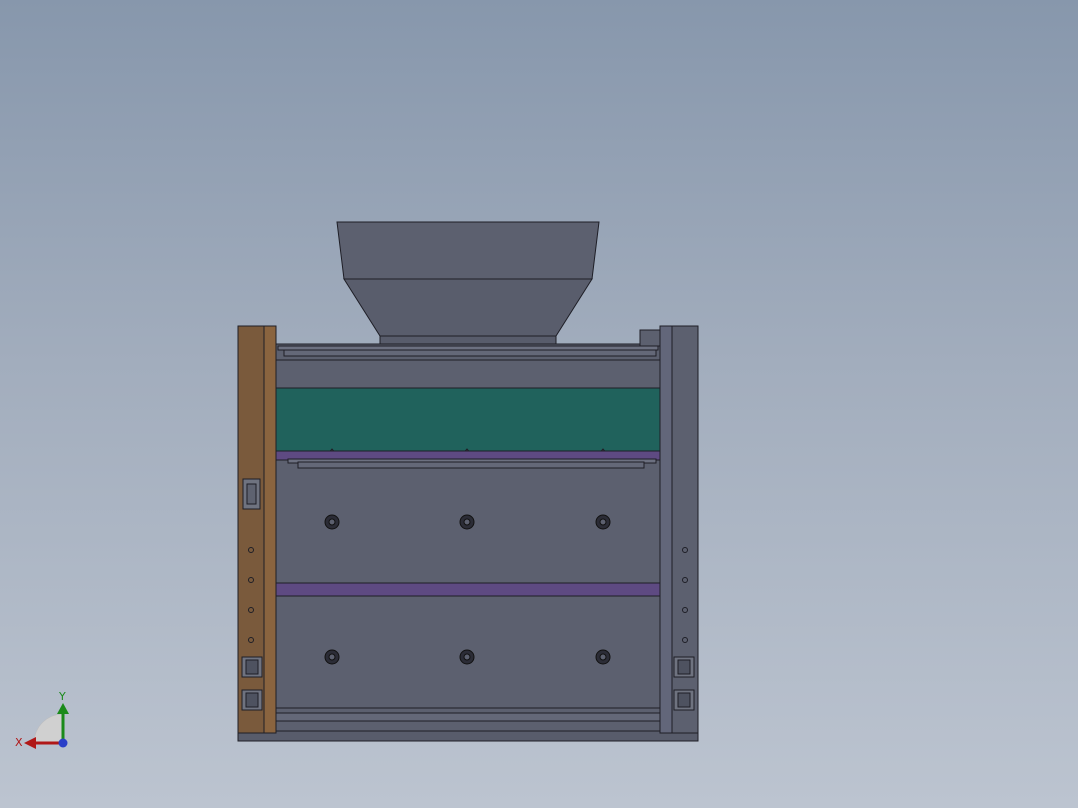  What do you see at coordinates (470, 353) in the screenshot?
I see `top-rail-lower` at bounding box center [470, 353].